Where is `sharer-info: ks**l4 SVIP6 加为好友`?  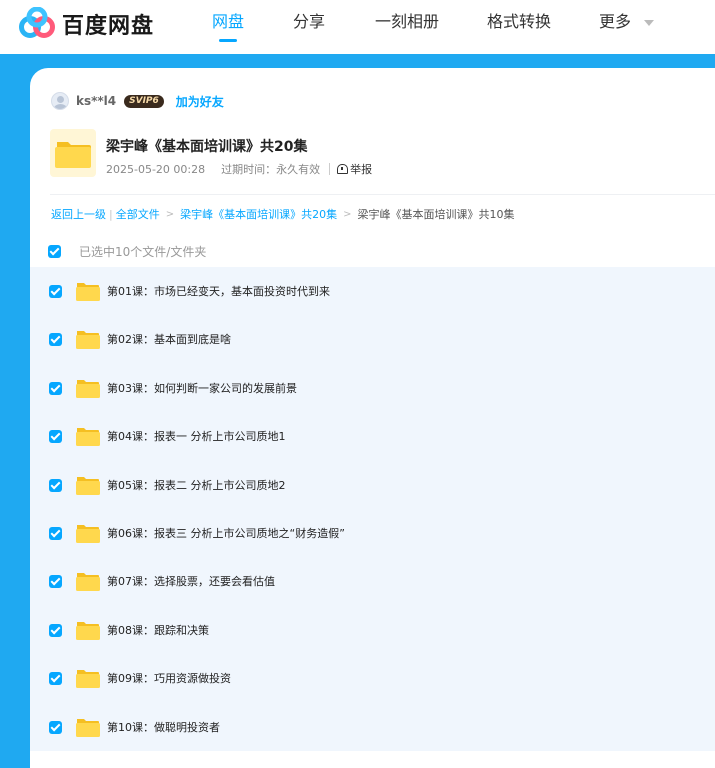
sharer-info: ks**l4 SVIP6 加为好友 is located at coordinates (137, 101).